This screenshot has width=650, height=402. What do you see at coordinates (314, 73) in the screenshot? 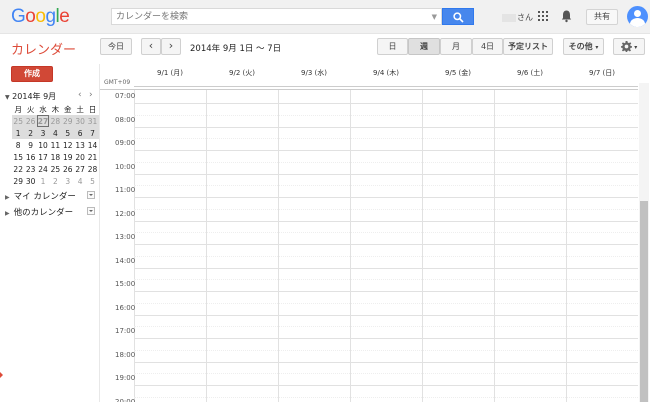
I see `day-column-header: 9/3 (水)` at bounding box center [314, 73].